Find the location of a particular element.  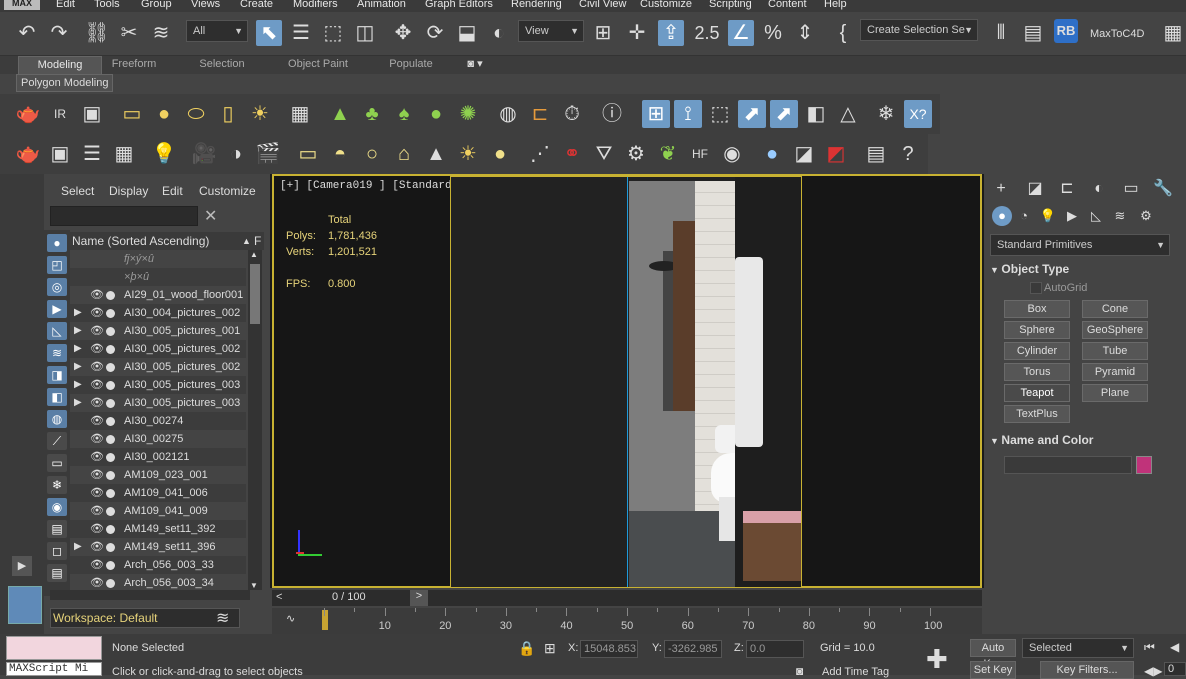

redo-icon: ↷ is located at coordinates (59, 33).